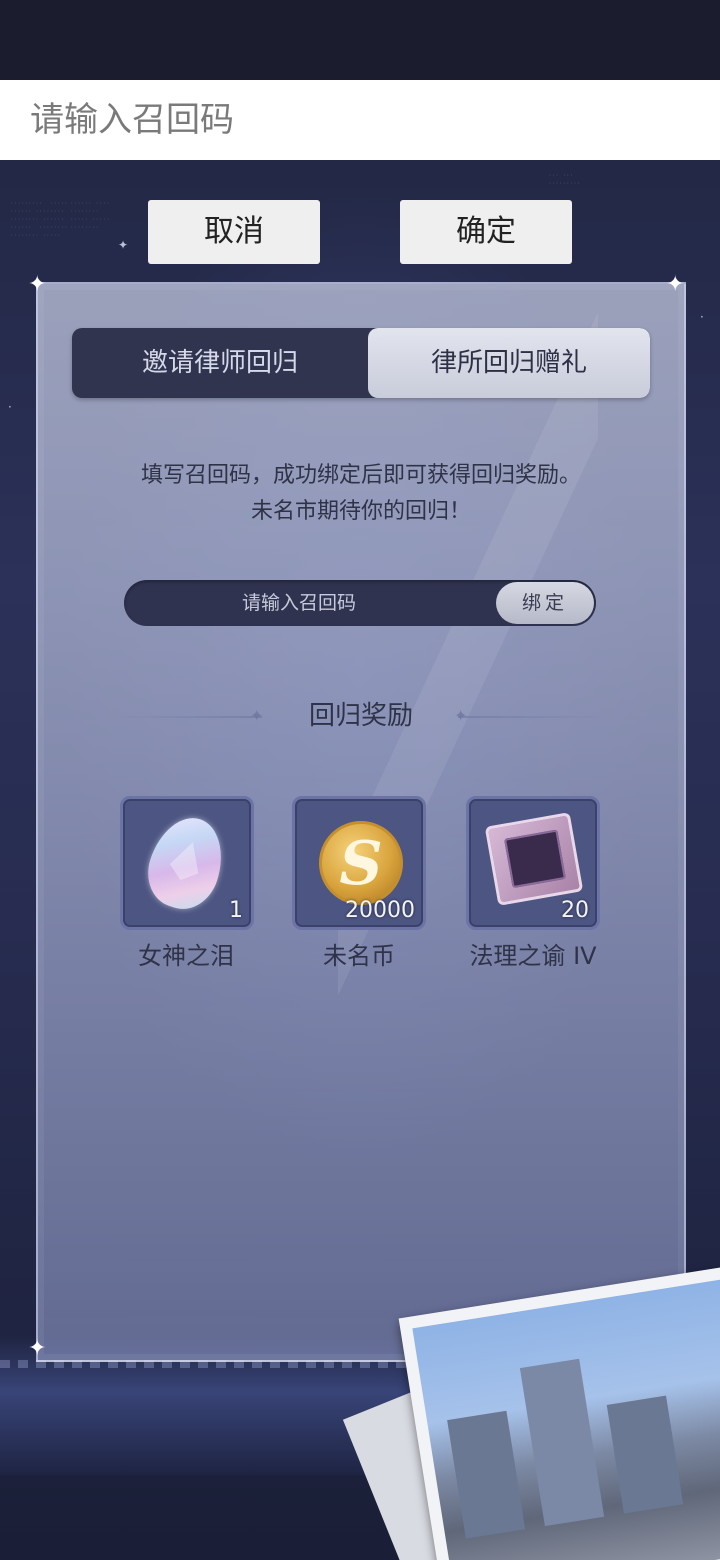 The image size is (720, 1560). Describe the element at coordinates (360, 511) in the screenshot. I see `description-line-2: 未名市期待你的回归！` at that location.